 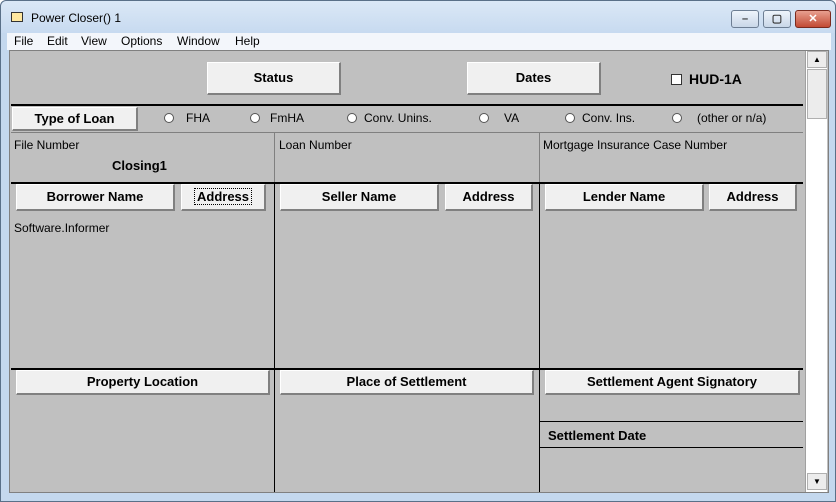 What do you see at coordinates (817, 94) in the screenshot?
I see `scroll-thumb` at bounding box center [817, 94].